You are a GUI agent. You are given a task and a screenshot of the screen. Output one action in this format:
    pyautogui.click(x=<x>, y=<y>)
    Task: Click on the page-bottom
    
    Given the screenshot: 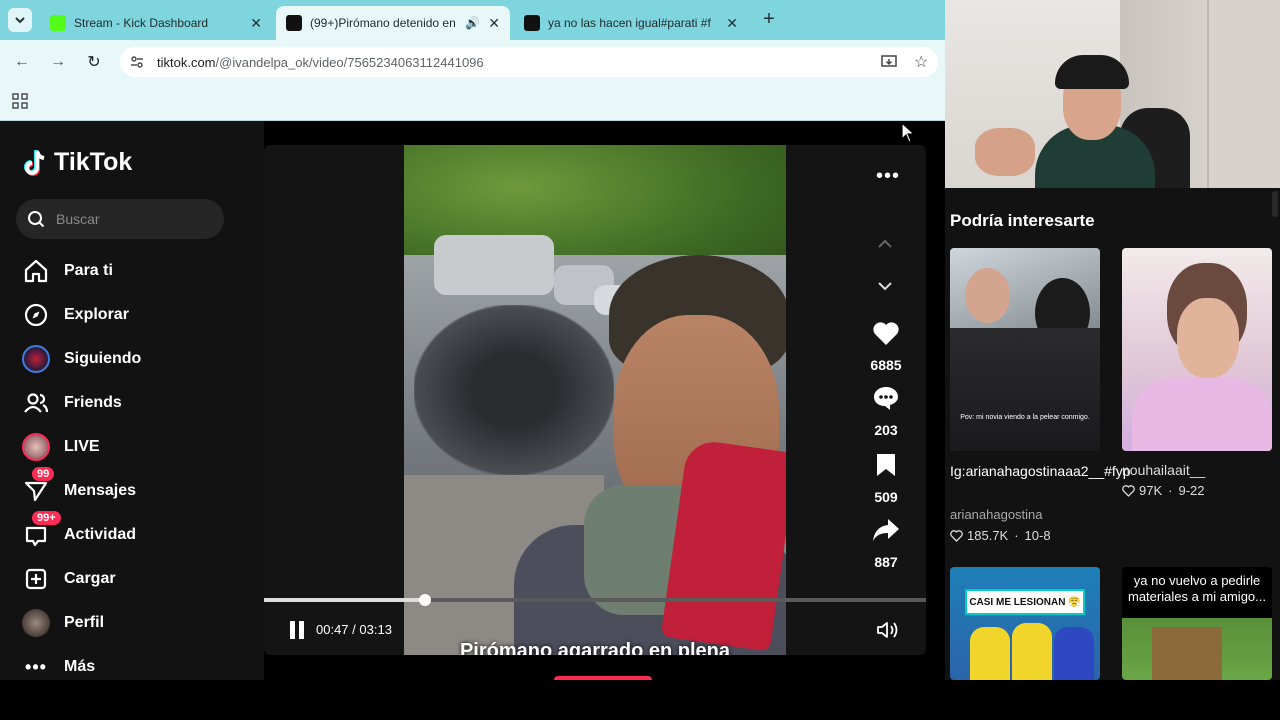 What is the action you would take?
    pyautogui.click(x=640, y=700)
    